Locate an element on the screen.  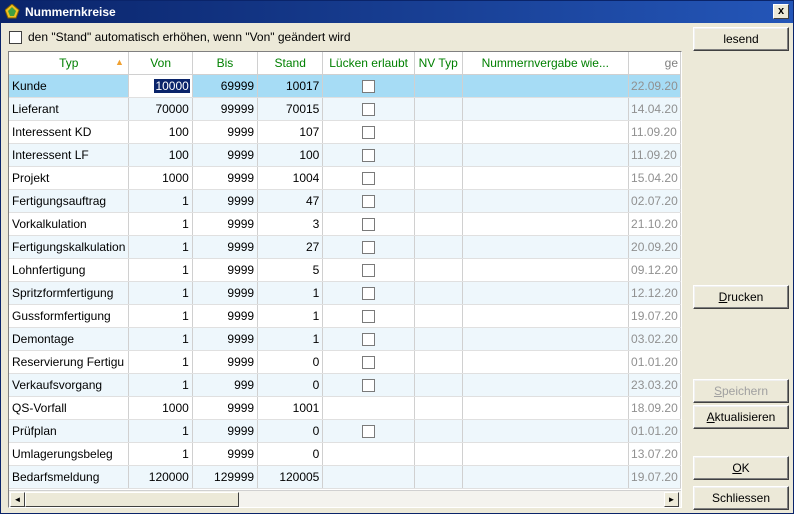
cell-typ: Fertigungsauftrag is located at coordinates (69, 201).